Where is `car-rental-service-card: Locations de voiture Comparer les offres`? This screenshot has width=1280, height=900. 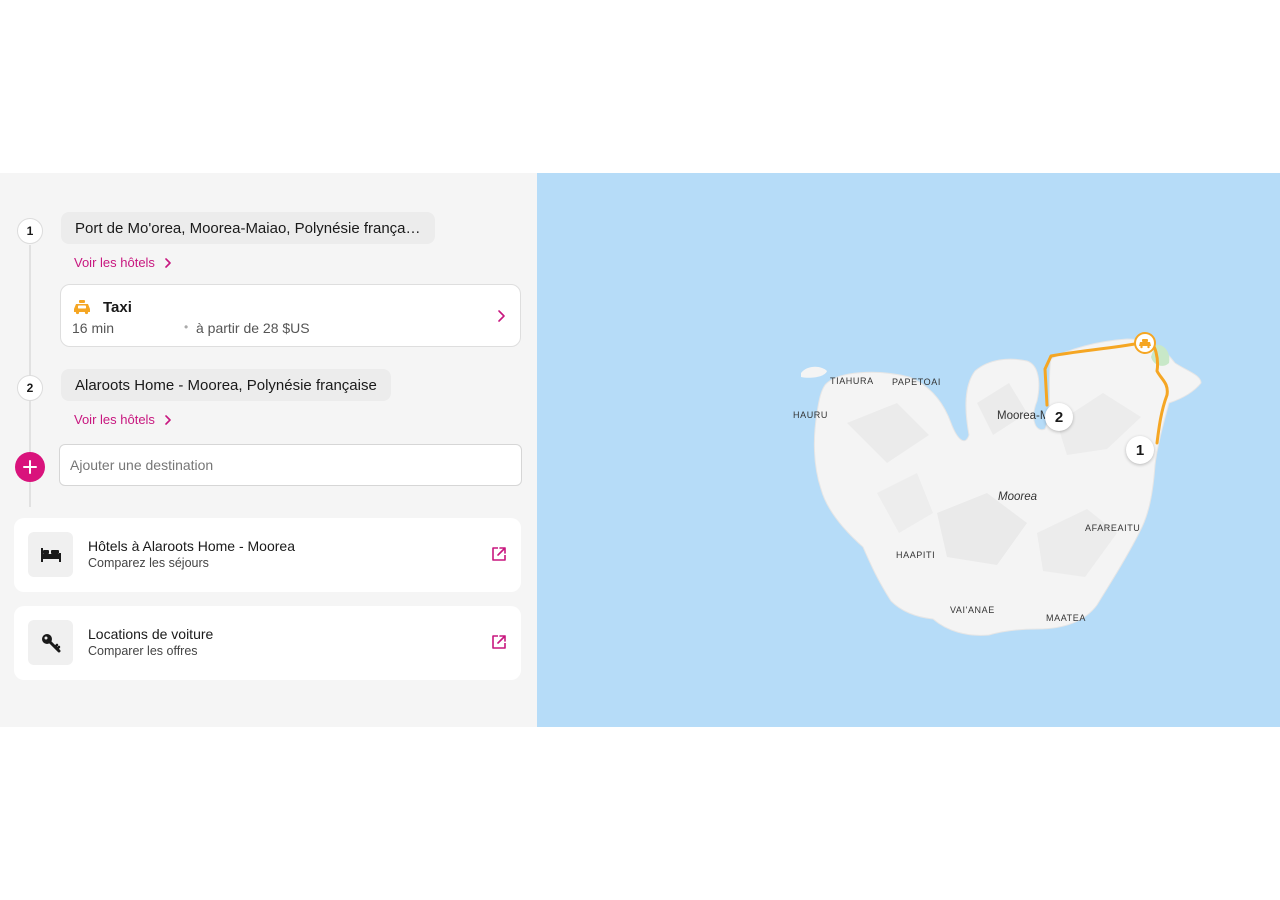 car-rental-service-card: Locations de voiture Comparer les offres is located at coordinates (267, 643).